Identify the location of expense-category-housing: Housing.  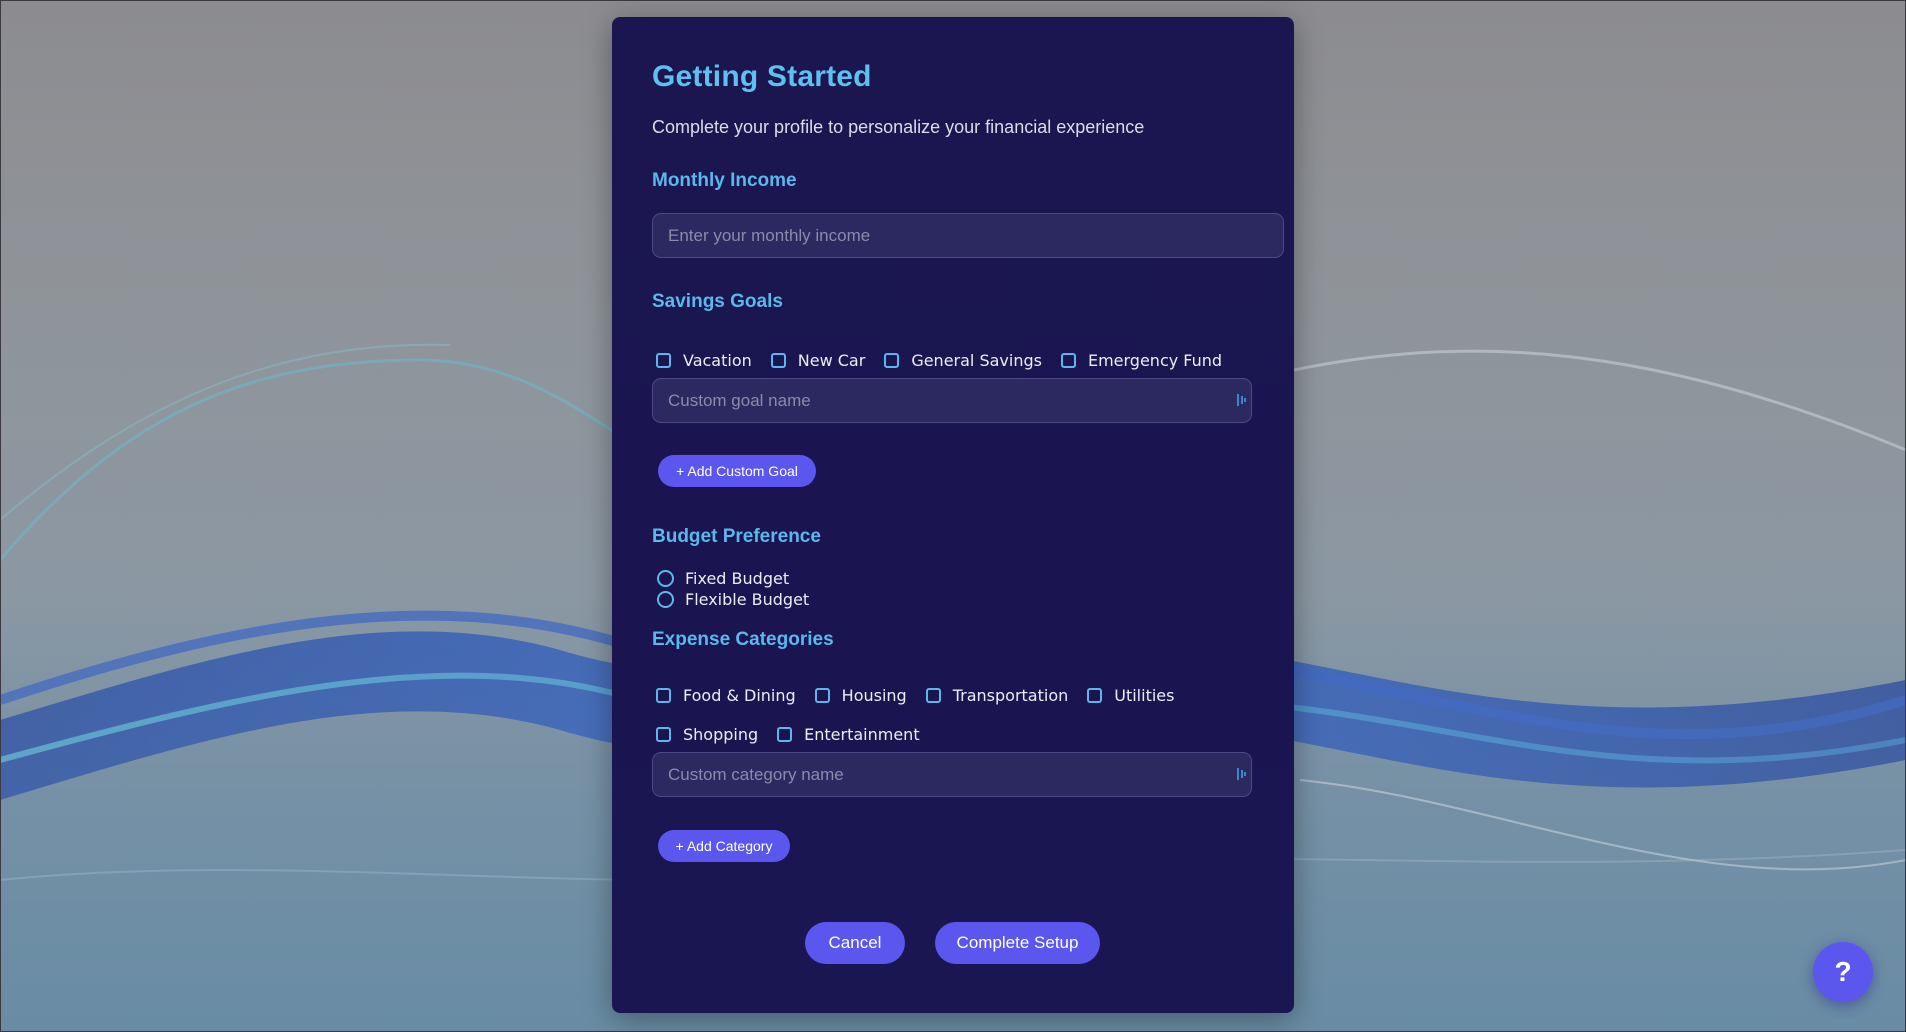
(860, 695).